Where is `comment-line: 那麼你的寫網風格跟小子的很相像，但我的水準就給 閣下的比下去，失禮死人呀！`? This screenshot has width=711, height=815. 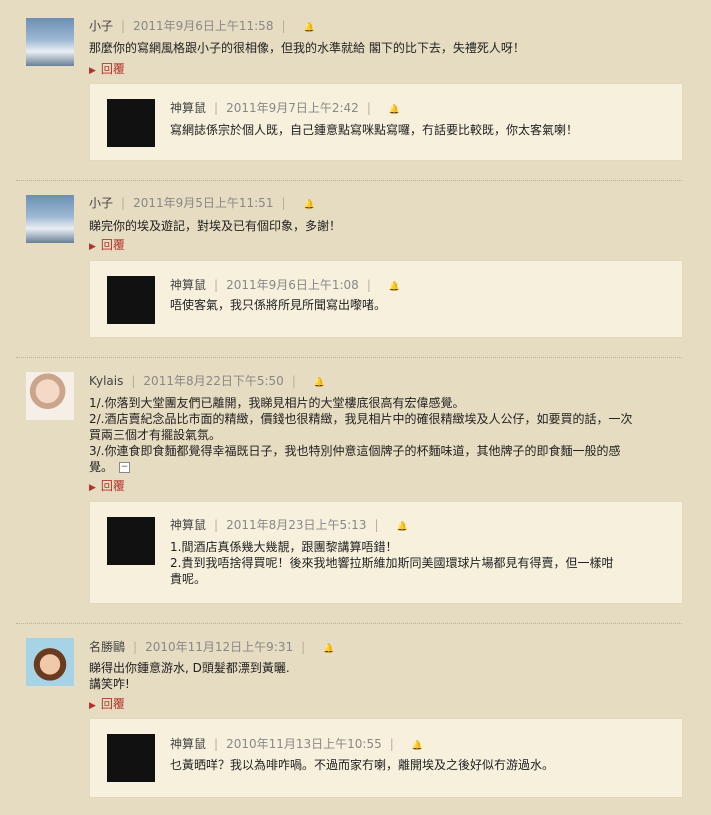 comment-line: 那麼你的寫網風格跟小子的很相像，但我的水準就給 閣下的比下去，失禮死人呀！ is located at coordinates (307, 48).